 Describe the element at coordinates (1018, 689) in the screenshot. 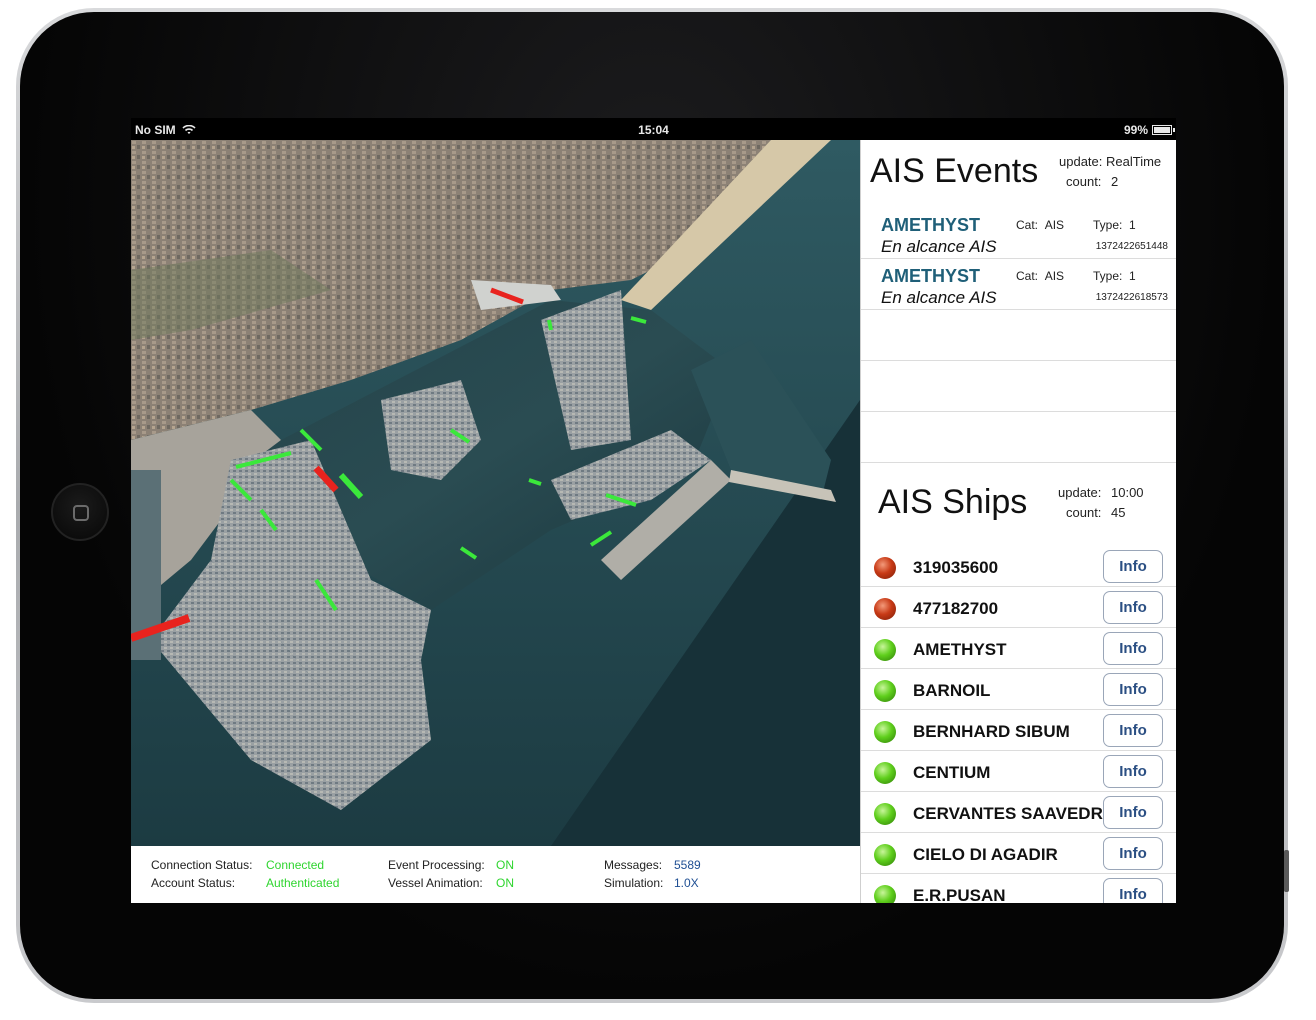

I see `ship-row: BARNOIL Info` at that location.